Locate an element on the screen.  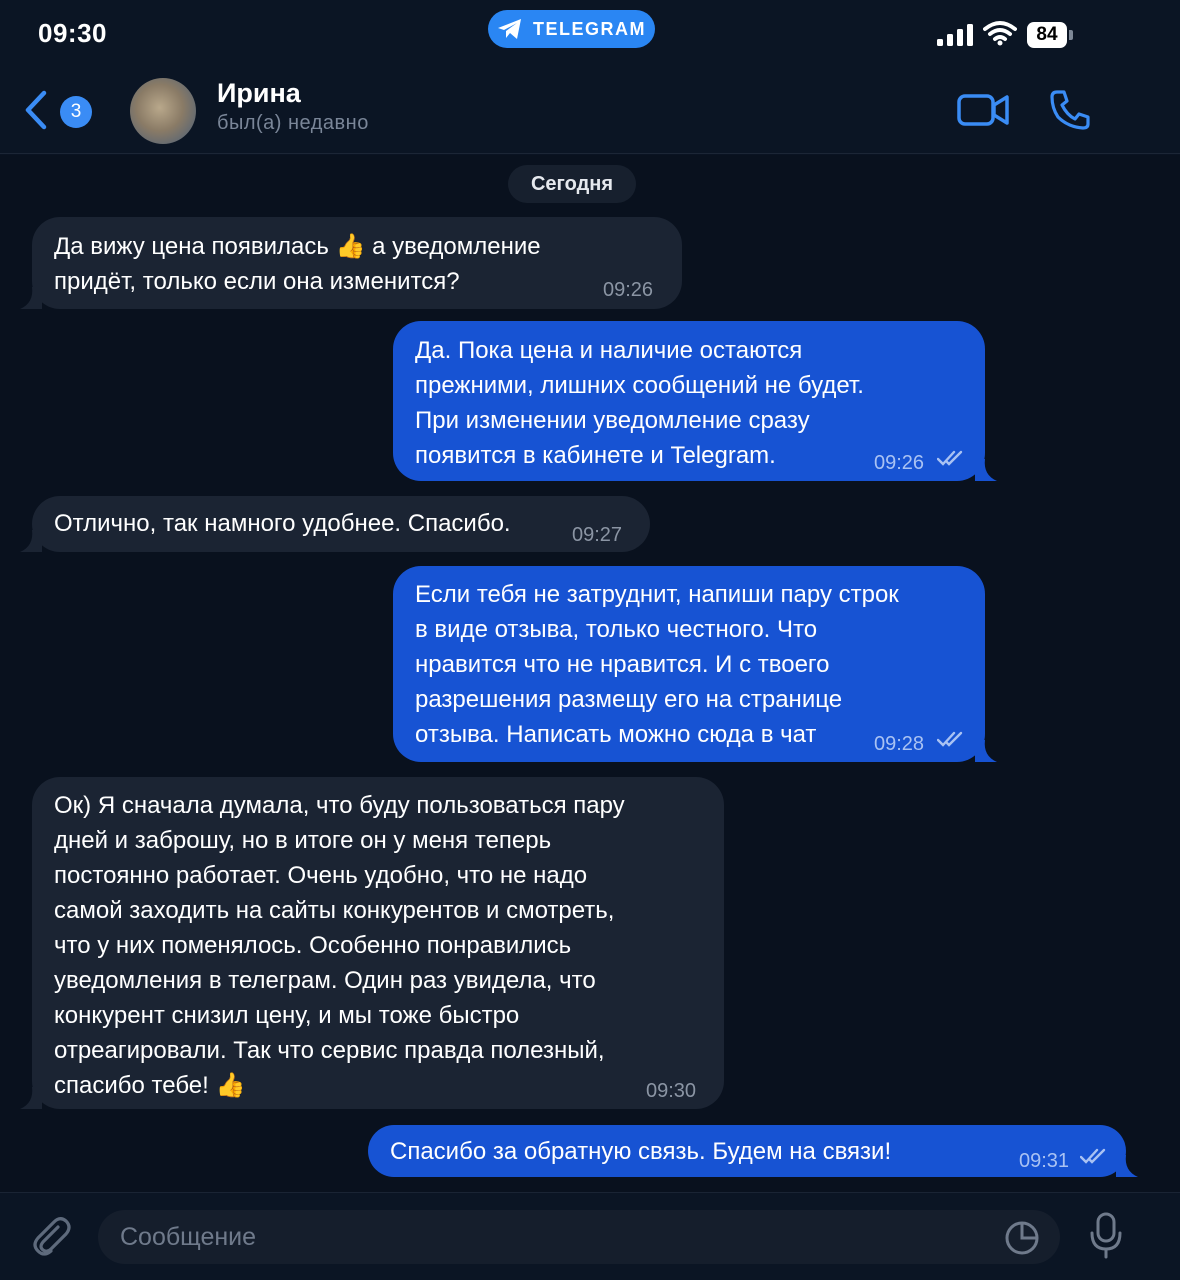
avatar is located at coordinates (163, 111).